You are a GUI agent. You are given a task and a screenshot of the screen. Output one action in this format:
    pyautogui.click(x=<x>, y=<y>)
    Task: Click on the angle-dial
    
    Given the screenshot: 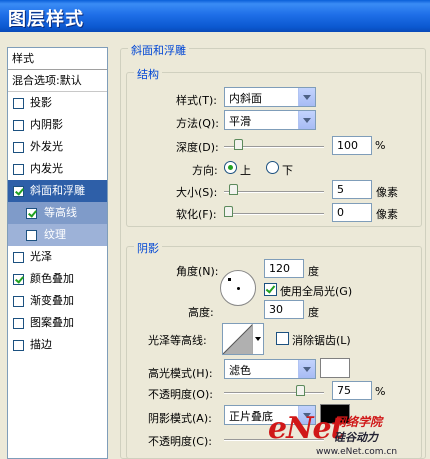 What is the action you would take?
    pyautogui.click(x=238, y=288)
    